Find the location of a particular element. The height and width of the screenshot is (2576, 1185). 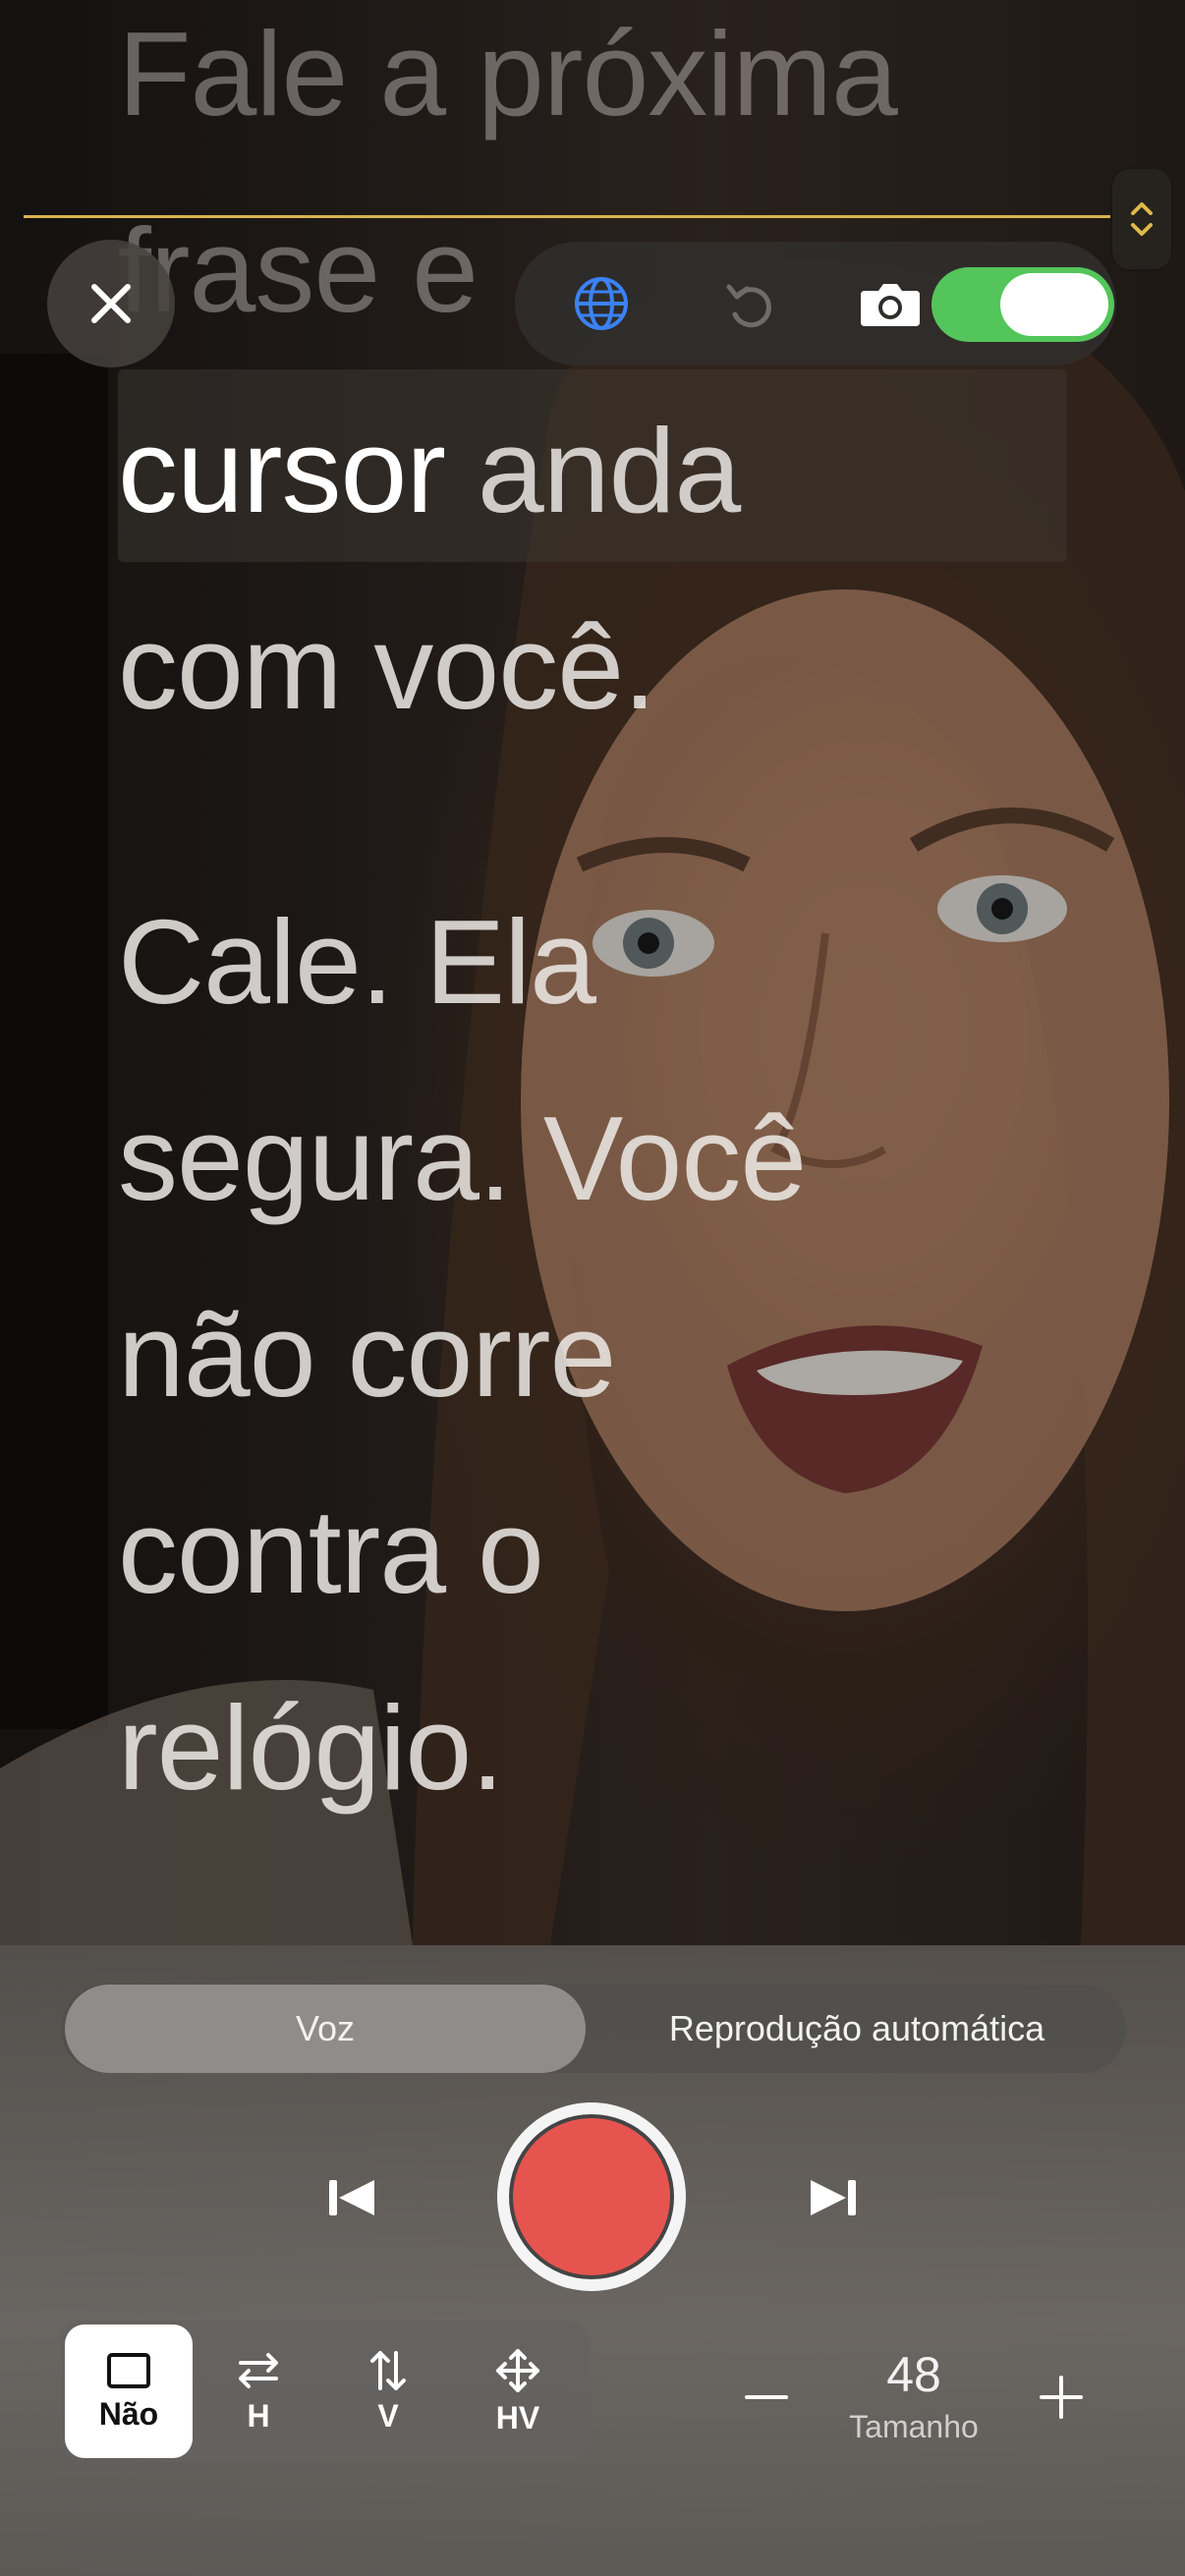

increase-size-button is located at coordinates (1061, 2397).